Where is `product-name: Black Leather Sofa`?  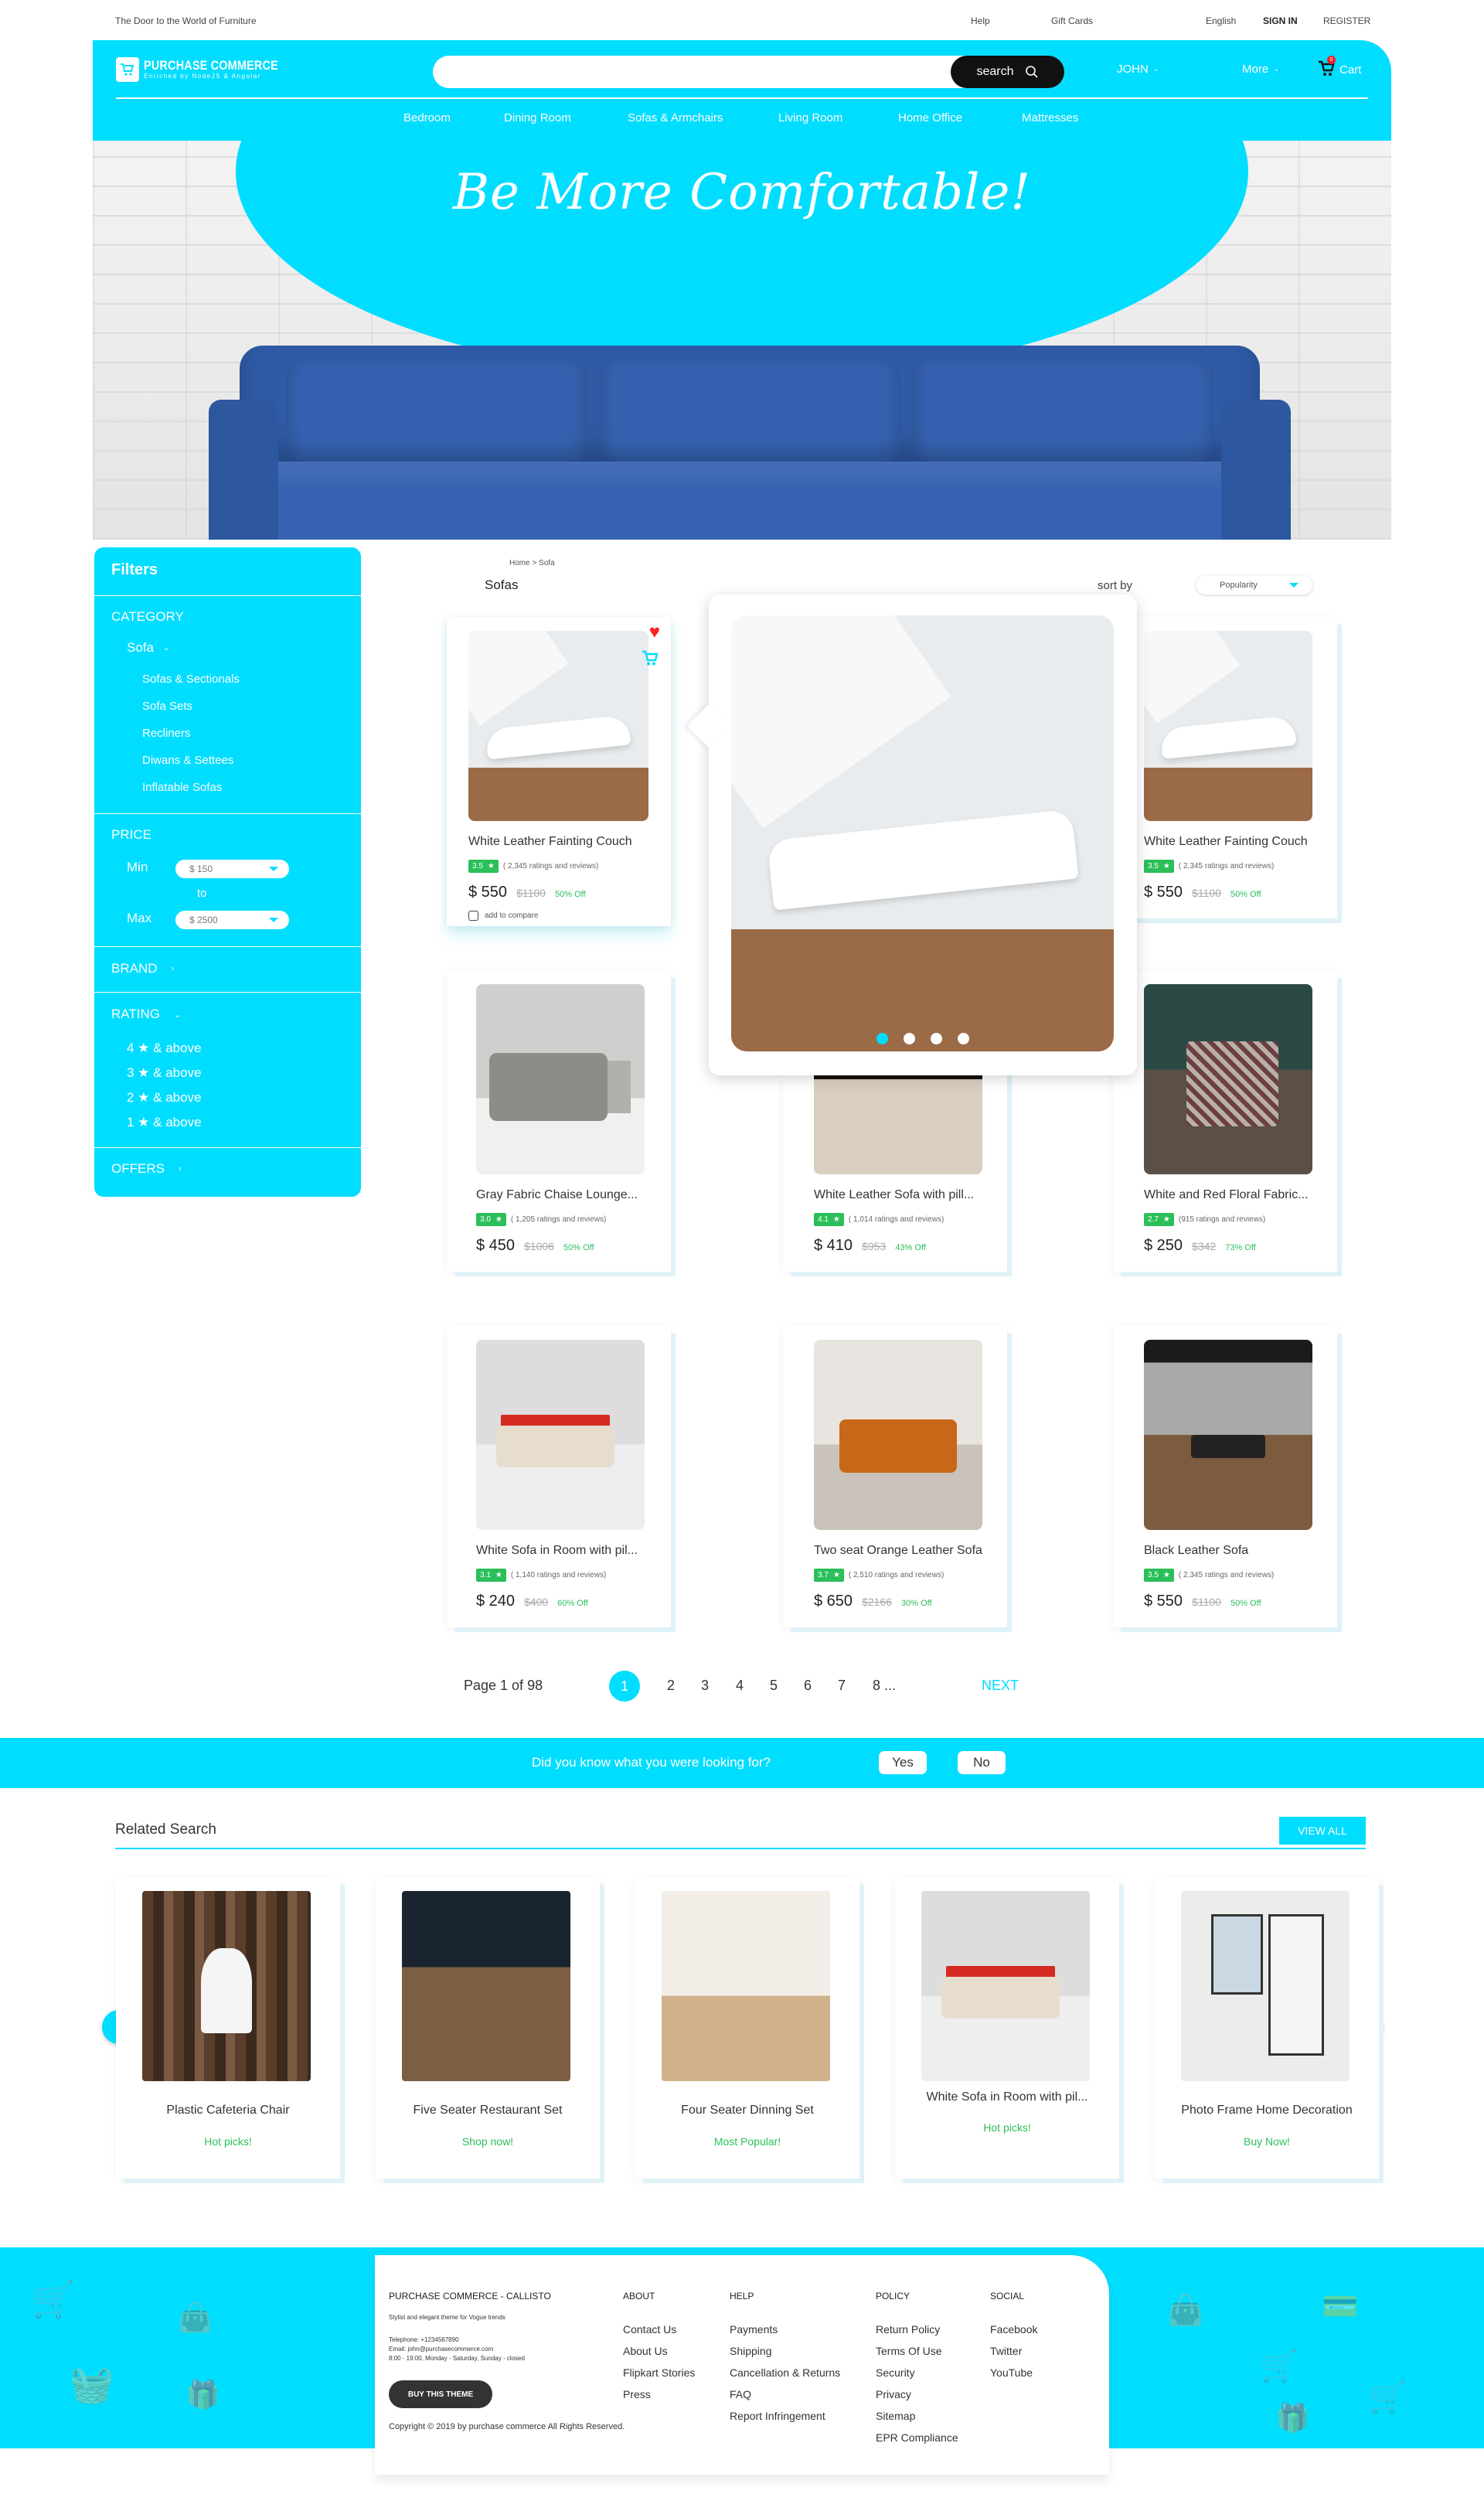 product-name: Black Leather Sofa is located at coordinates (1196, 1551).